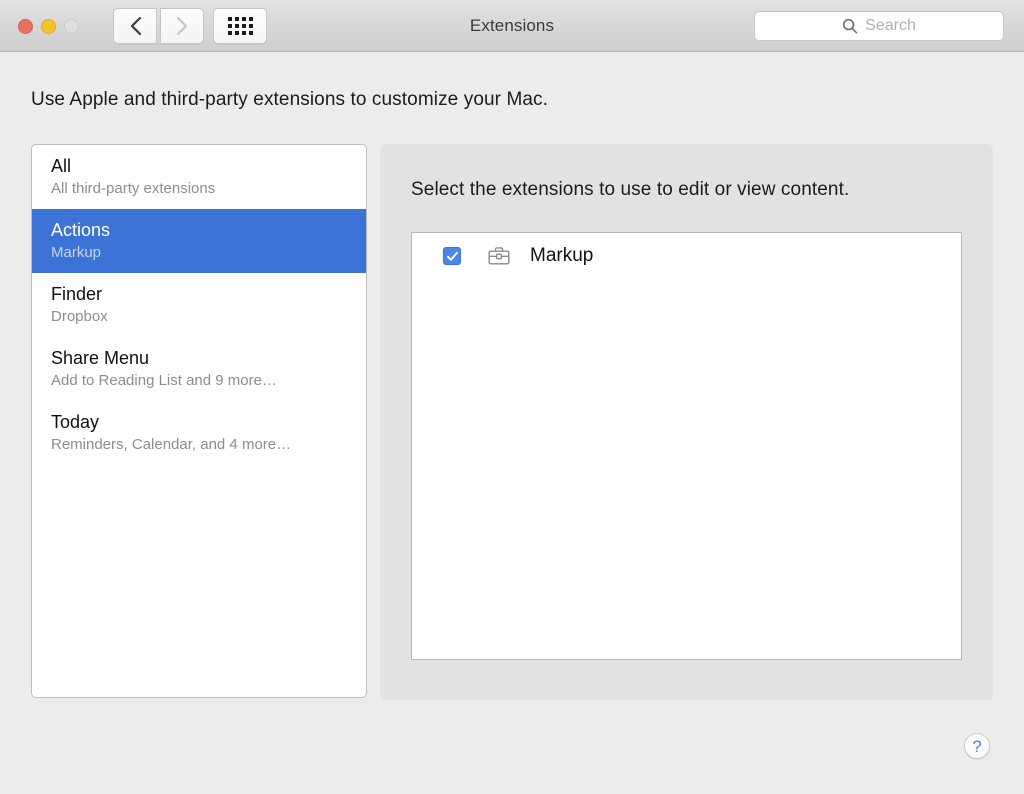 The image size is (1024, 794). I want to click on list-item: Markup, so click(686, 250).